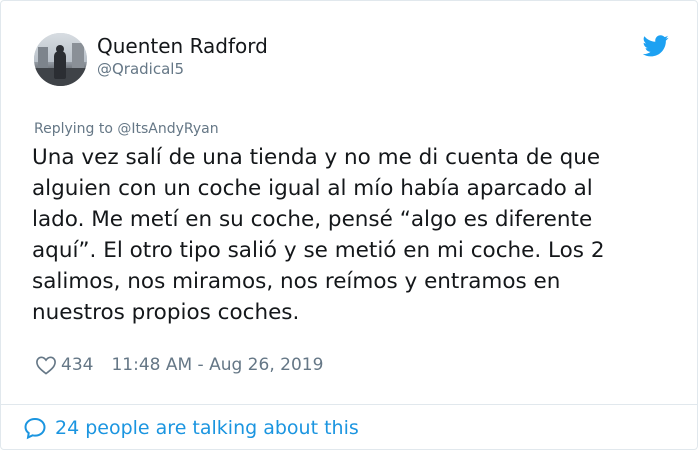 This screenshot has height=452, width=700. What do you see at coordinates (46, 365) in the screenshot?
I see `heart-icon` at bounding box center [46, 365].